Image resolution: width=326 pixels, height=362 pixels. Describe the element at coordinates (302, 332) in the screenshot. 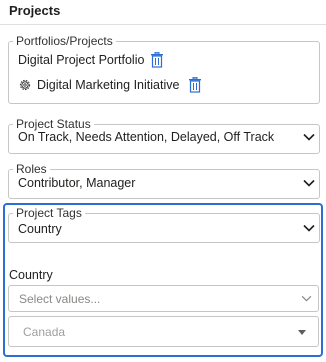

I see `caret-down-icon` at that location.